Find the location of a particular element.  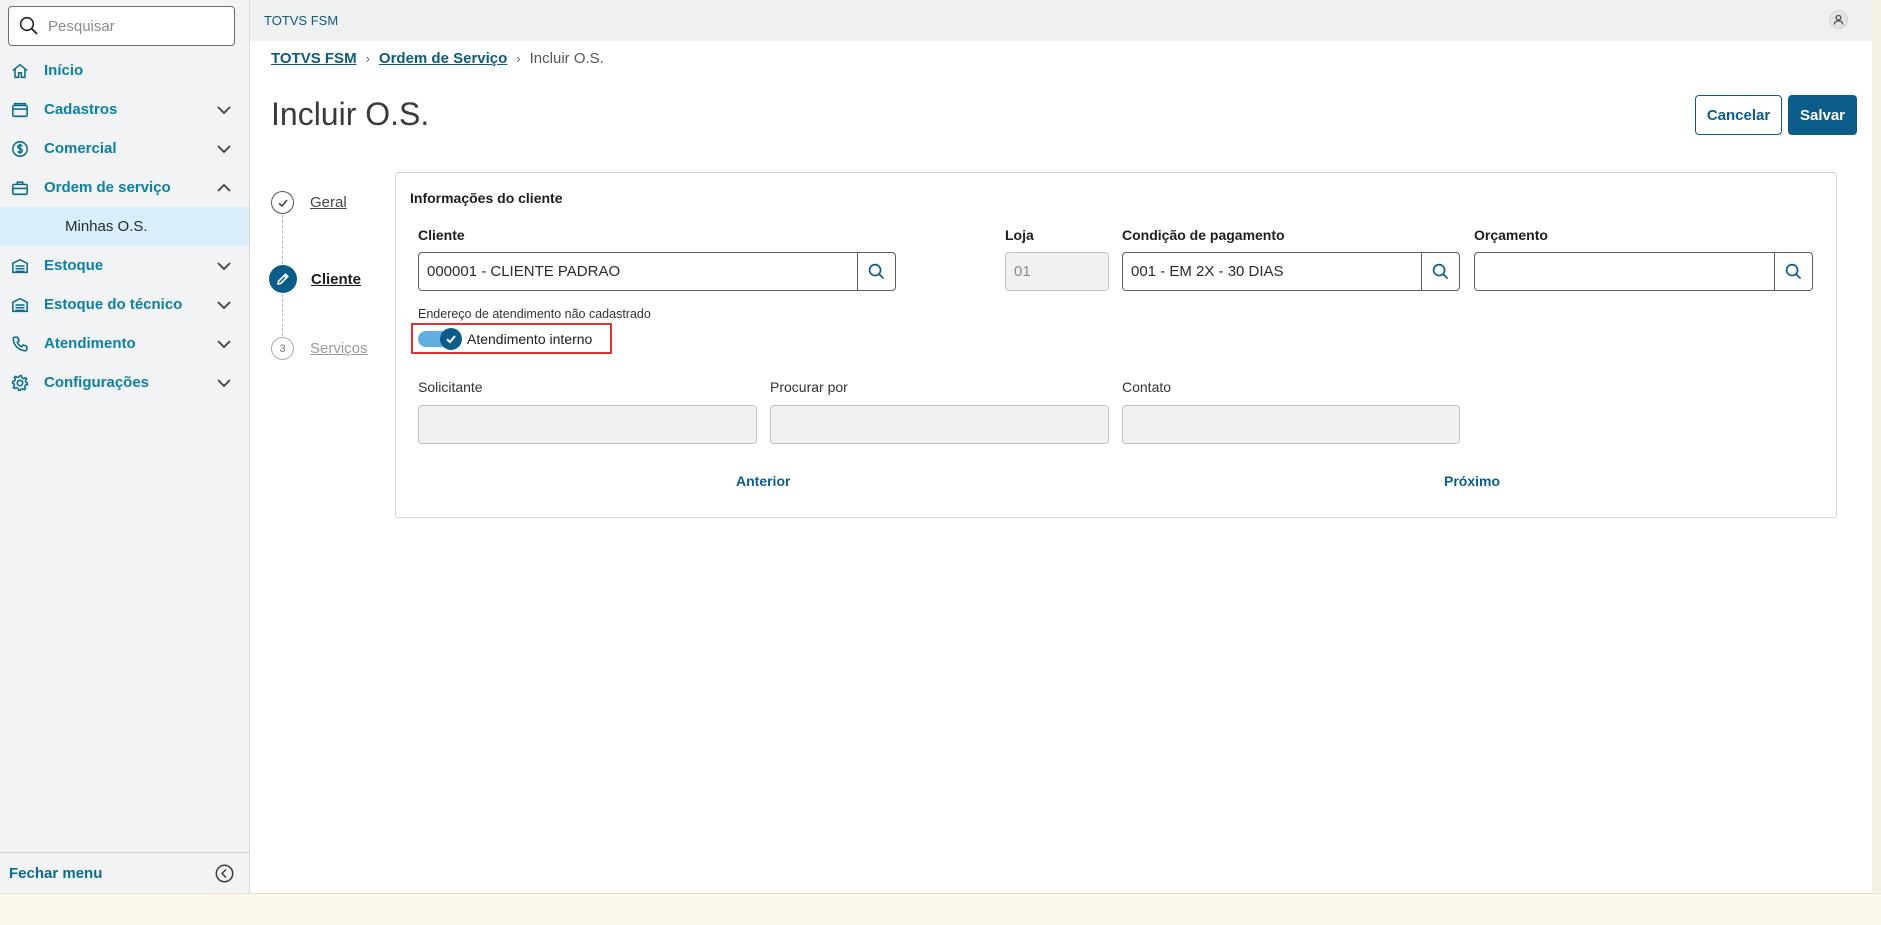

page-title: Incluir O.S. is located at coordinates (350, 114).